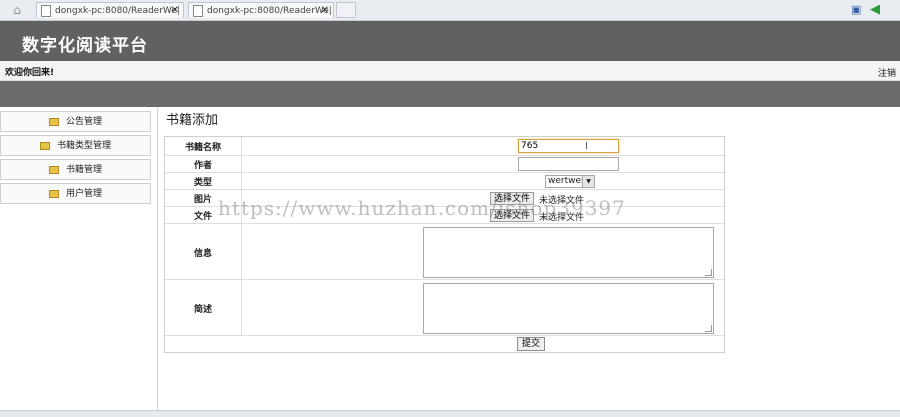 This screenshot has width=900, height=417. Describe the element at coordinates (203, 164) in the screenshot. I see `author-label: 作者` at that location.